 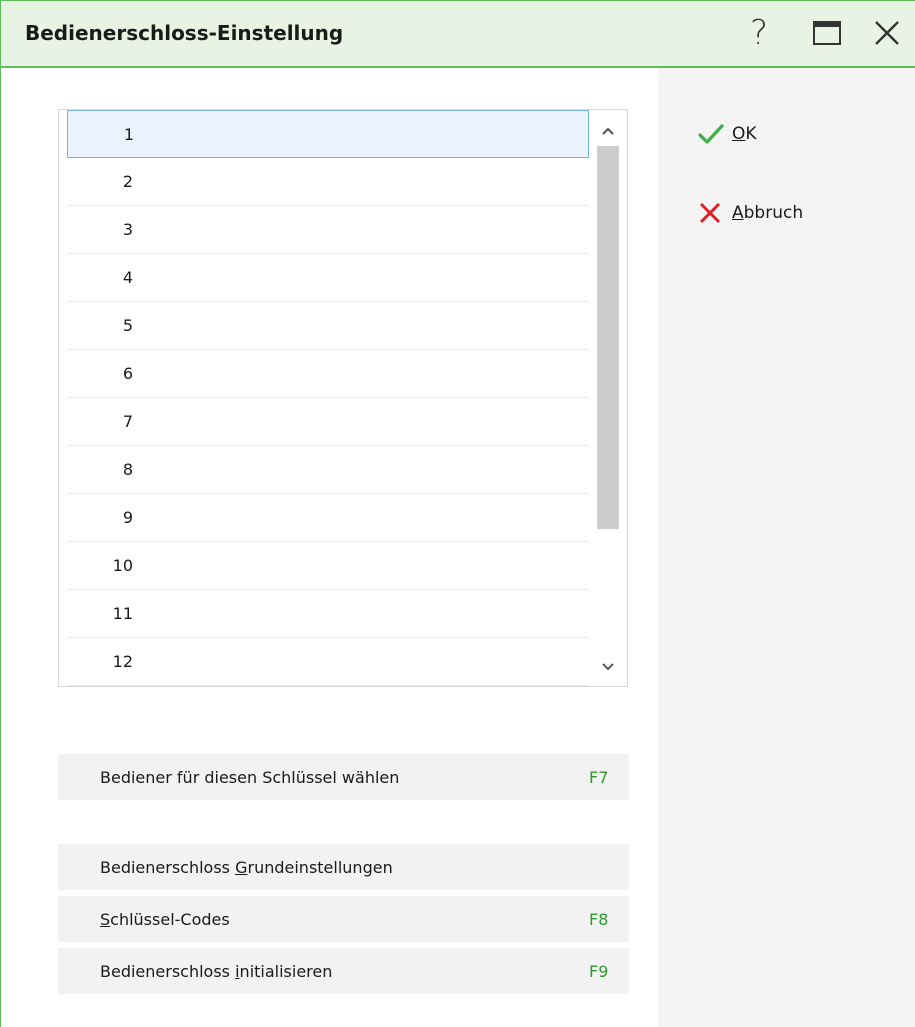 What do you see at coordinates (127, 229) in the screenshot?
I see `list-item-number: 3` at bounding box center [127, 229].